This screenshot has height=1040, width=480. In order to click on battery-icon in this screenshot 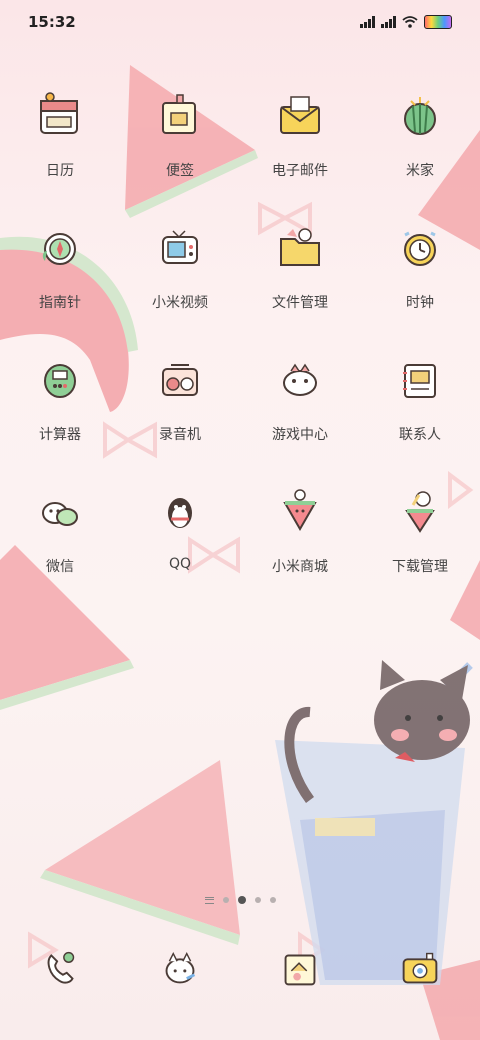, I will do `click(438, 22)`.